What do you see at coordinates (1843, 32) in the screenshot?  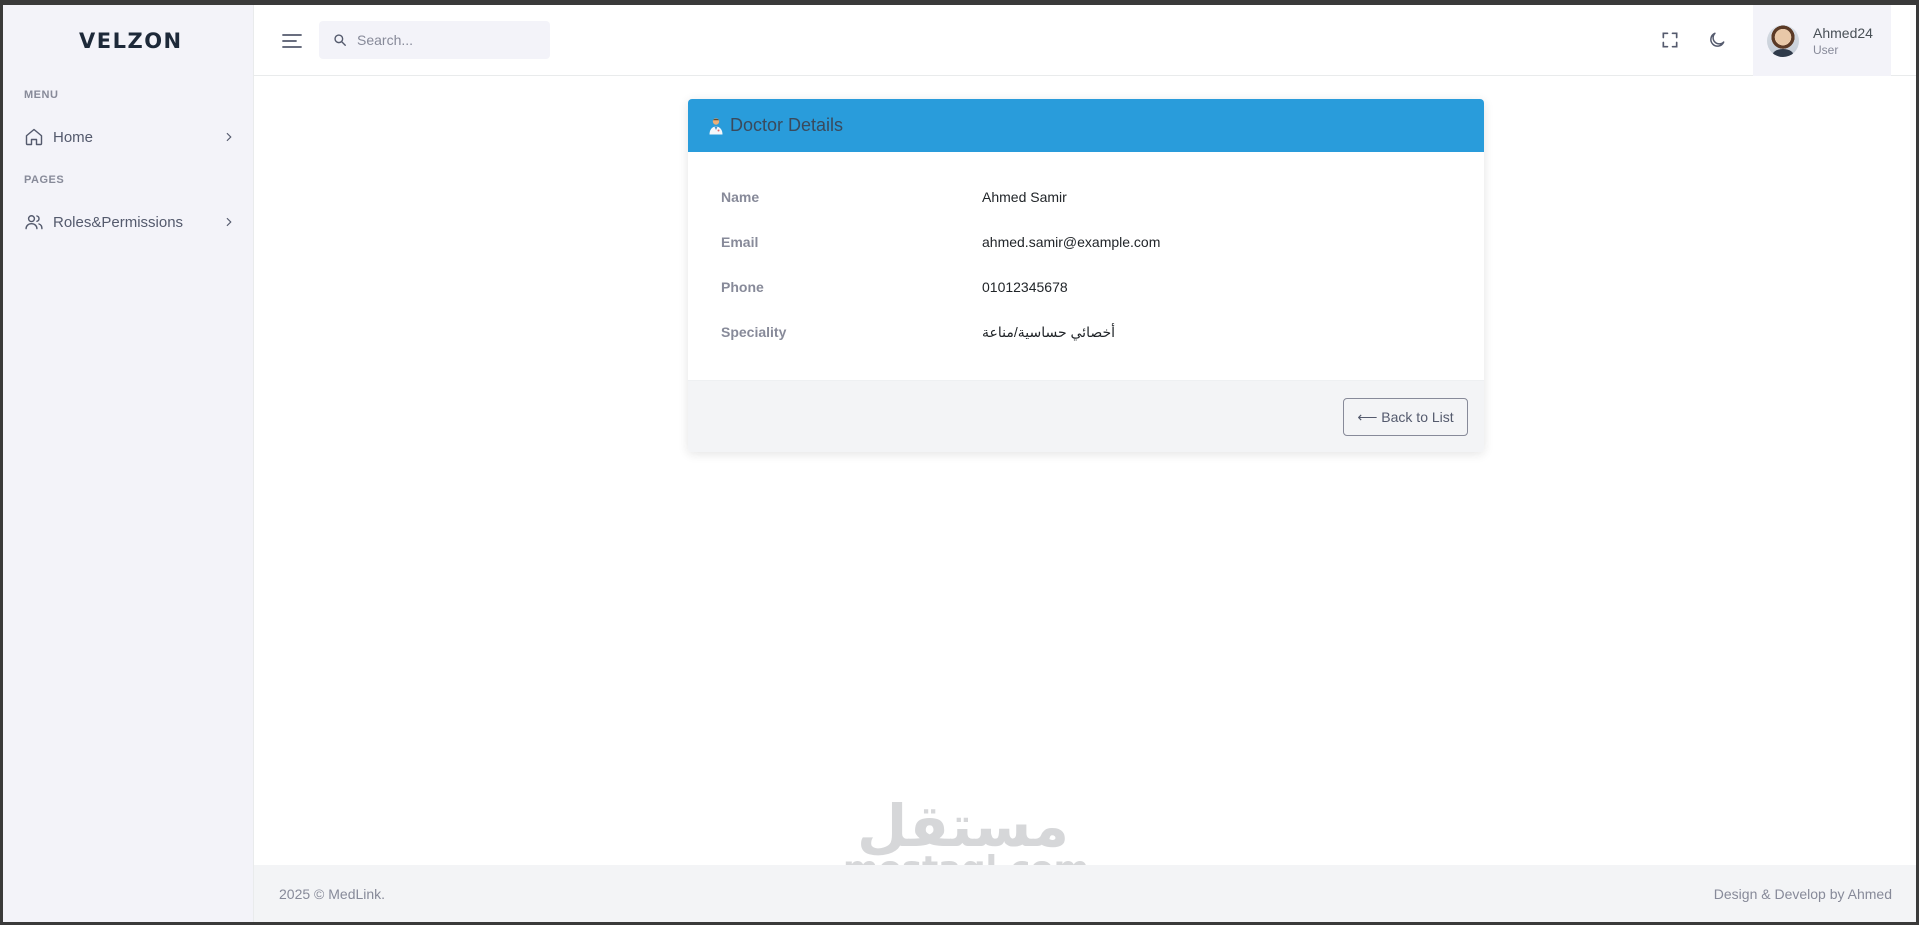 I see `user-name: Ahmed24` at bounding box center [1843, 32].